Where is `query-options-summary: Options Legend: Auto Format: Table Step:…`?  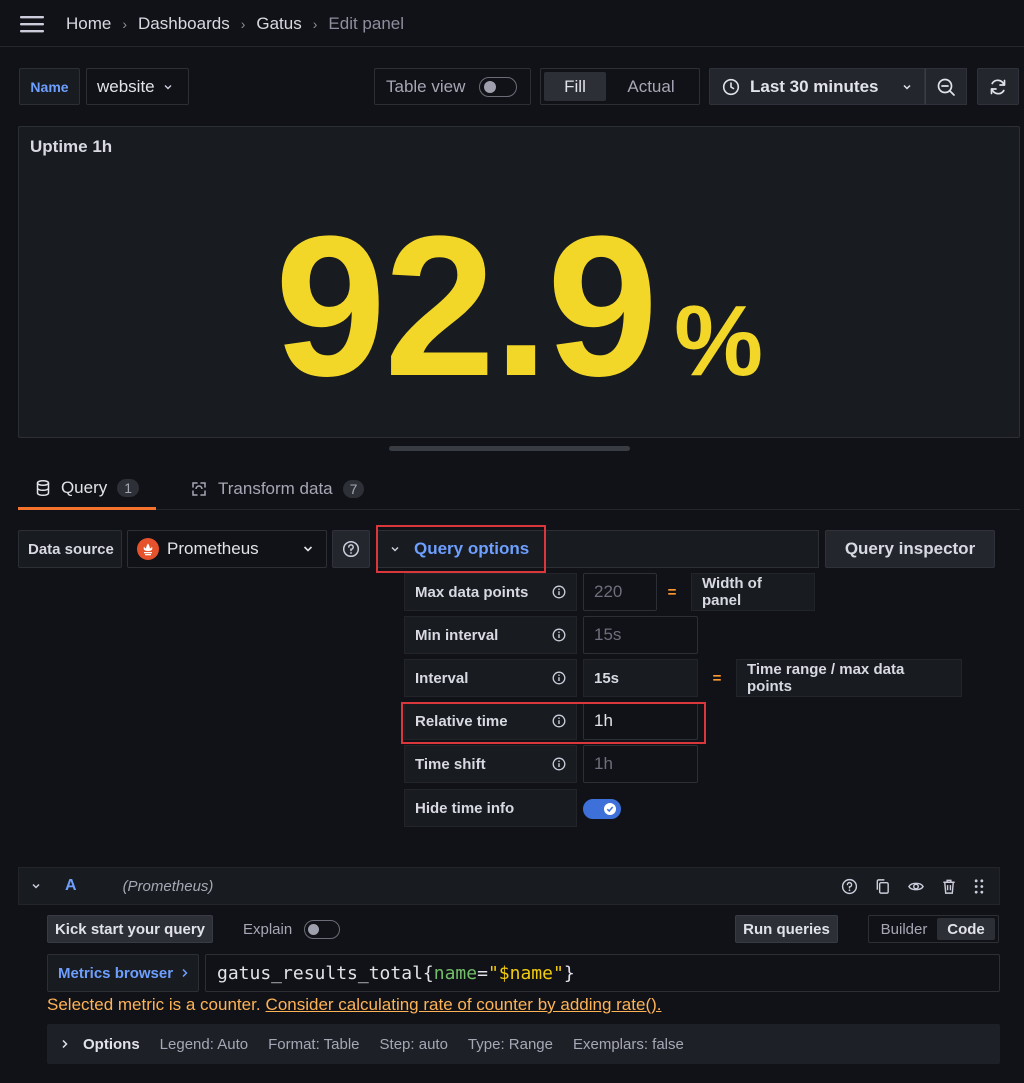 query-options-summary: Options Legend: Auto Format: Table Step:… is located at coordinates (523, 1044).